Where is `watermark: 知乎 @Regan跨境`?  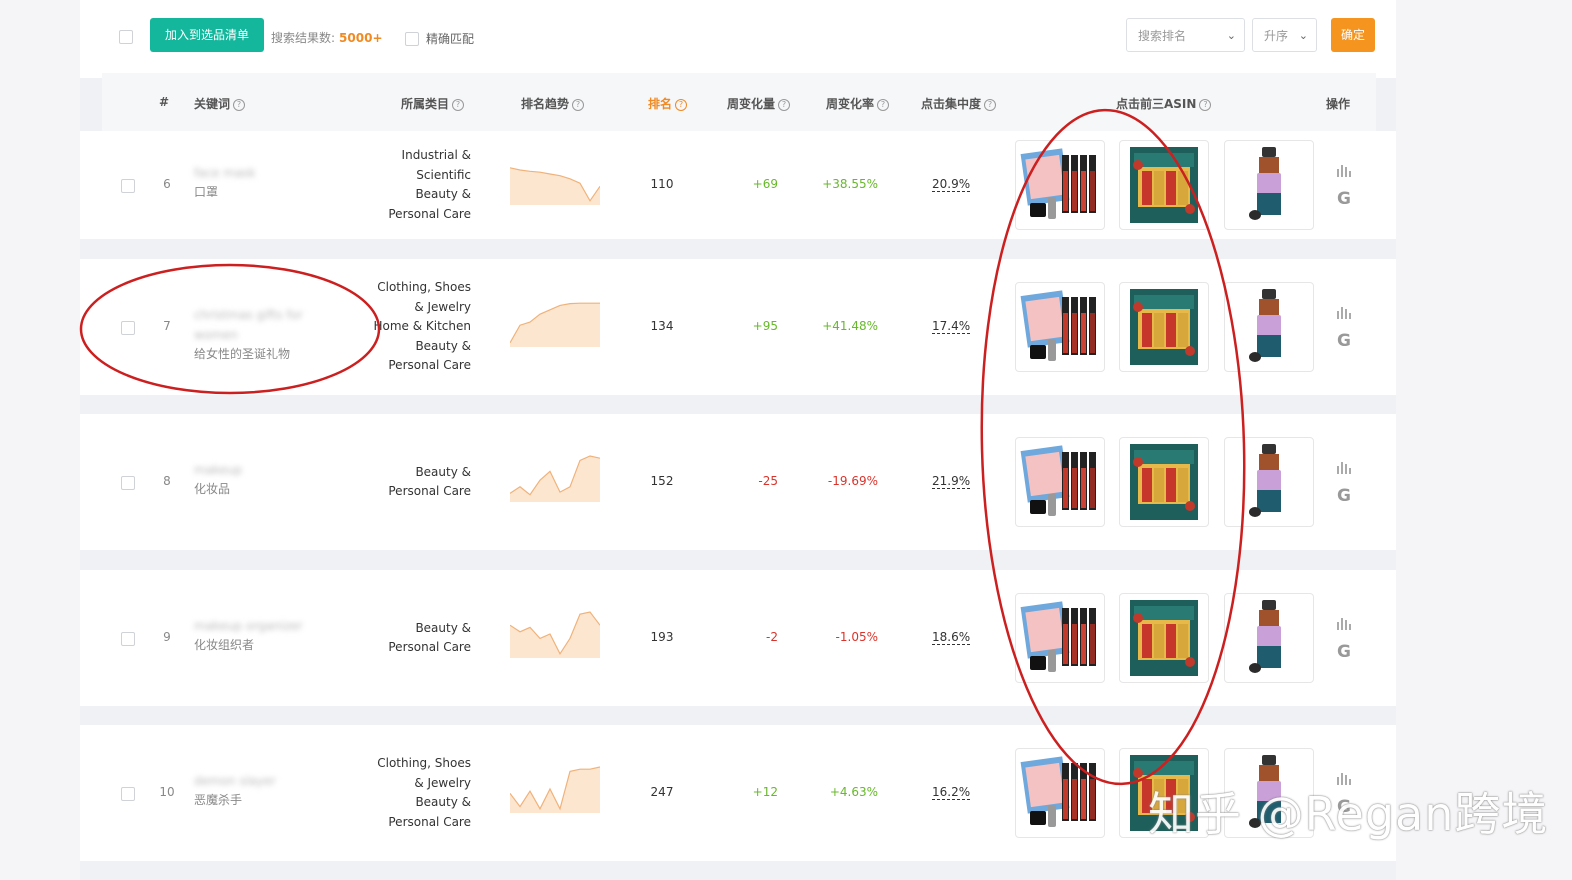 watermark: 知乎 @Regan跨境 is located at coordinates (1348, 814).